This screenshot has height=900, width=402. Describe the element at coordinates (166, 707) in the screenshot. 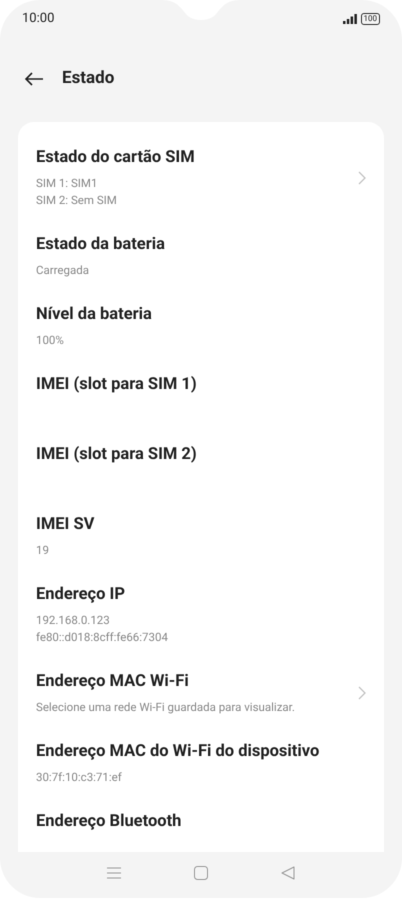

I see `item-value: Selecione uma rede Wi-Fi guardada para visualizar.` at that location.